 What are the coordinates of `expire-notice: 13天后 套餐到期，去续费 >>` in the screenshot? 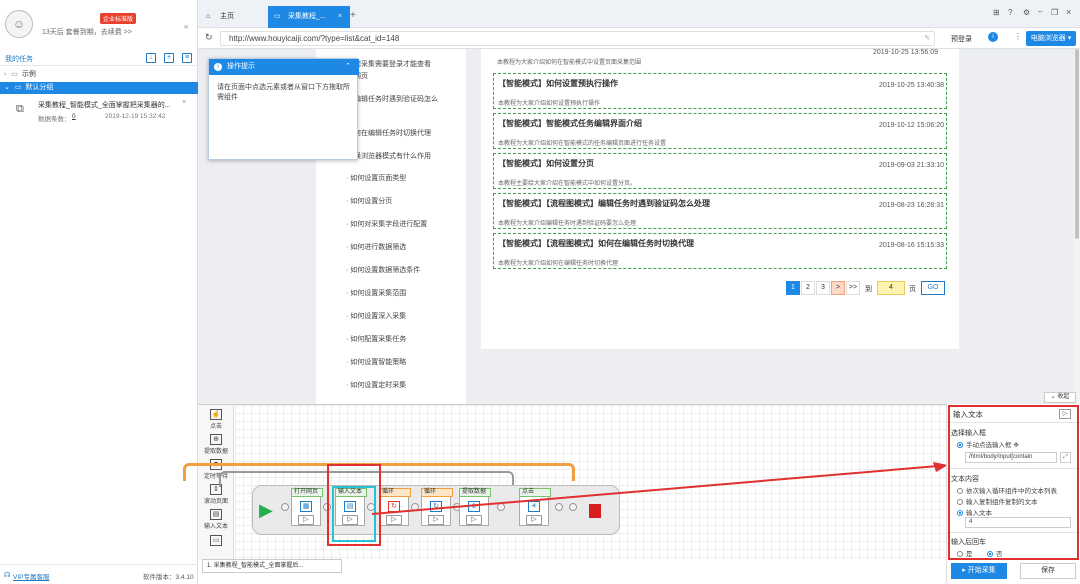 It's located at (87, 32).